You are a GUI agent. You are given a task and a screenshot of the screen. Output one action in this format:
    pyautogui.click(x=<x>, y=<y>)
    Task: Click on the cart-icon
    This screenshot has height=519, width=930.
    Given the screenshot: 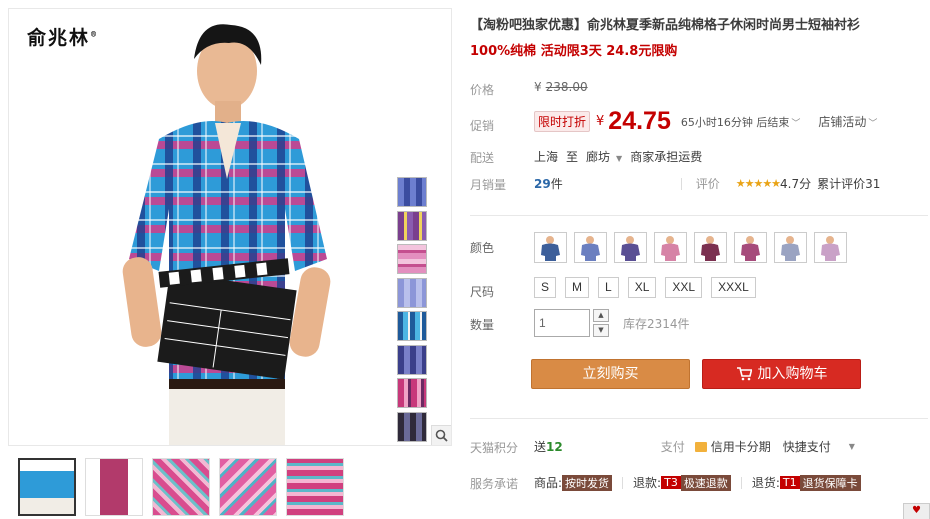 What is the action you would take?
    pyautogui.click(x=744, y=374)
    